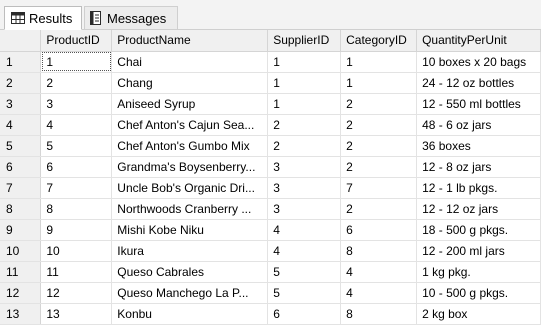 This screenshot has width=541, height=325. What do you see at coordinates (76, 293) in the screenshot?
I see `productid-cell: 12` at bounding box center [76, 293].